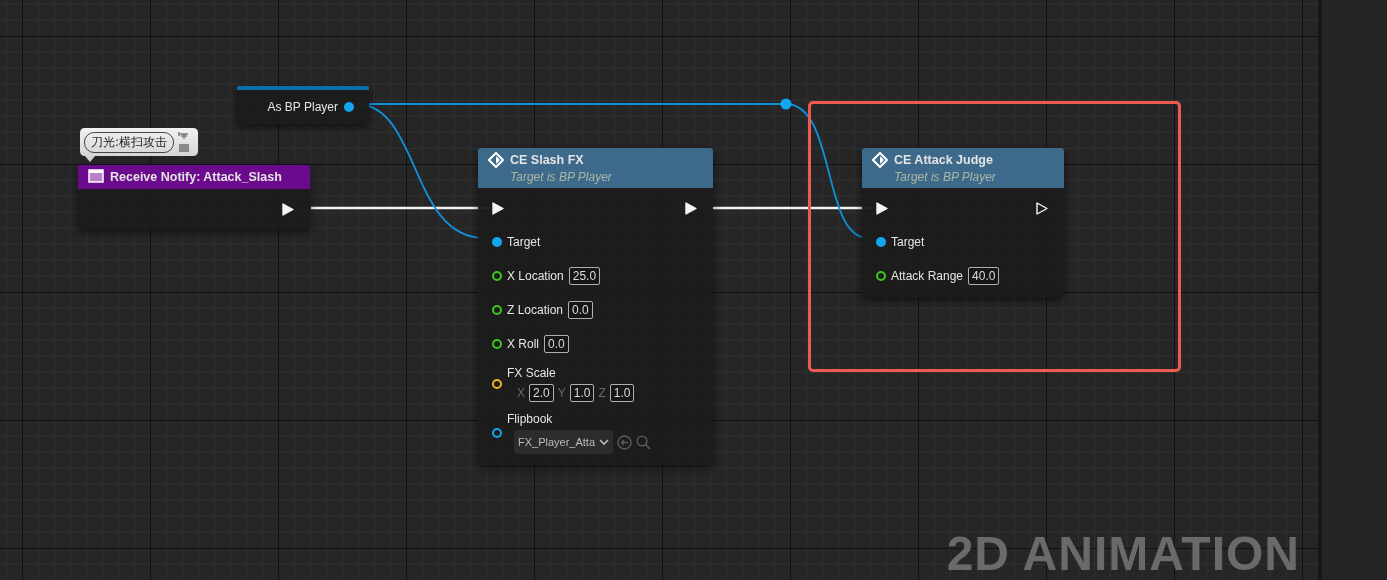 This screenshot has width=1387, height=580. What do you see at coordinates (521, 393) in the screenshot?
I see `axis-label: X` at bounding box center [521, 393].